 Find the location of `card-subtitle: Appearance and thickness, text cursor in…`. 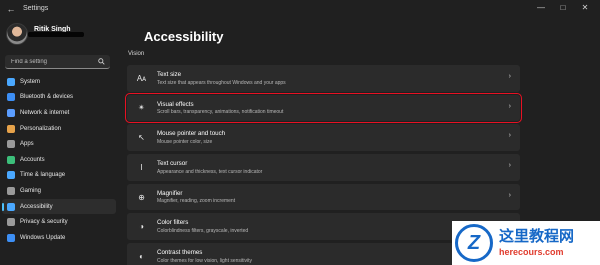

card-subtitle: Appearance and thickness, text cursor in… is located at coordinates (210, 171).